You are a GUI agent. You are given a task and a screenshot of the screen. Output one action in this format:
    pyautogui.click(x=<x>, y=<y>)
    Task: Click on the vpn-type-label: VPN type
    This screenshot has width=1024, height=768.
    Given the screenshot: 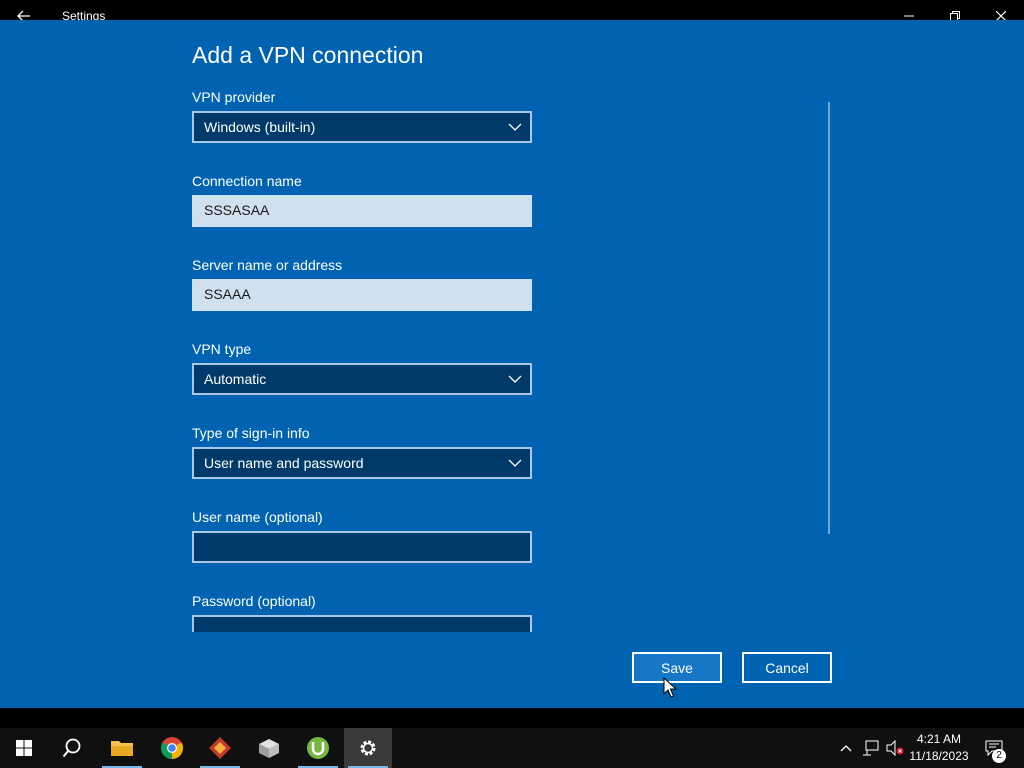 What is the action you would take?
    pyautogui.click(x=222, y=349)
    